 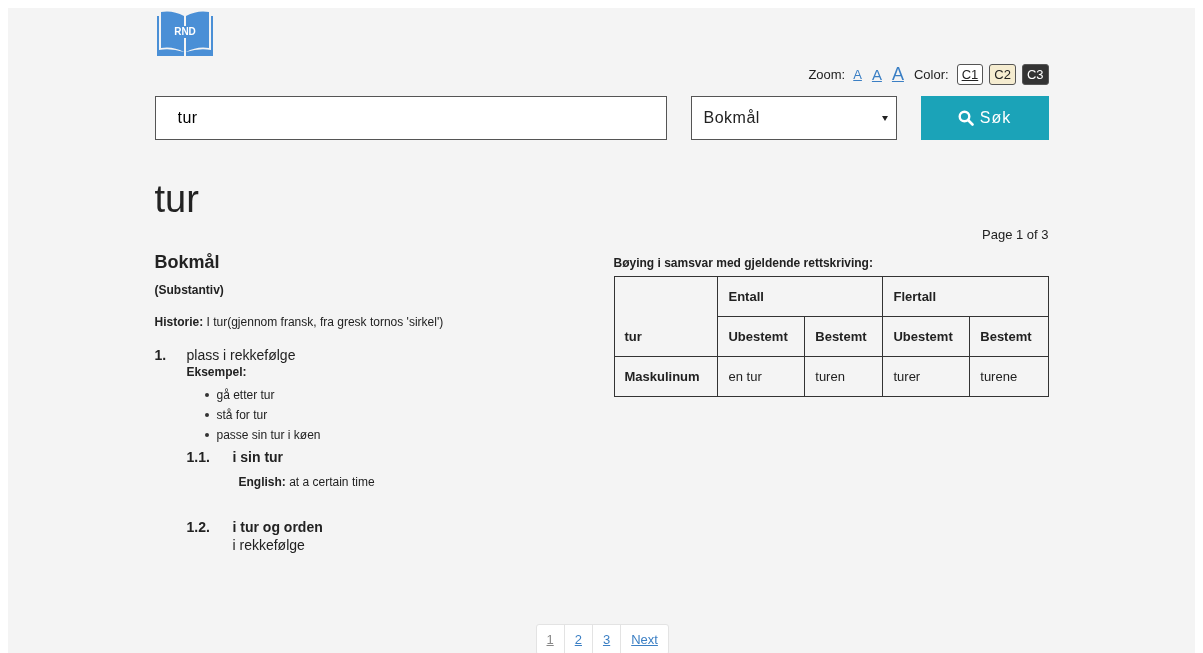 I want to click on table-cell: turene, so click(x=1008, y=376).